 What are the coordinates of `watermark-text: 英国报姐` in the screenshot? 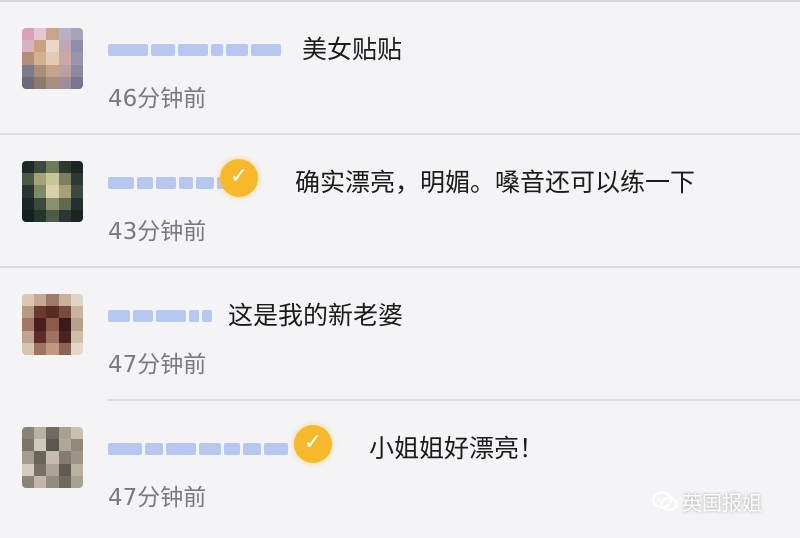 It's located at (722, 503).